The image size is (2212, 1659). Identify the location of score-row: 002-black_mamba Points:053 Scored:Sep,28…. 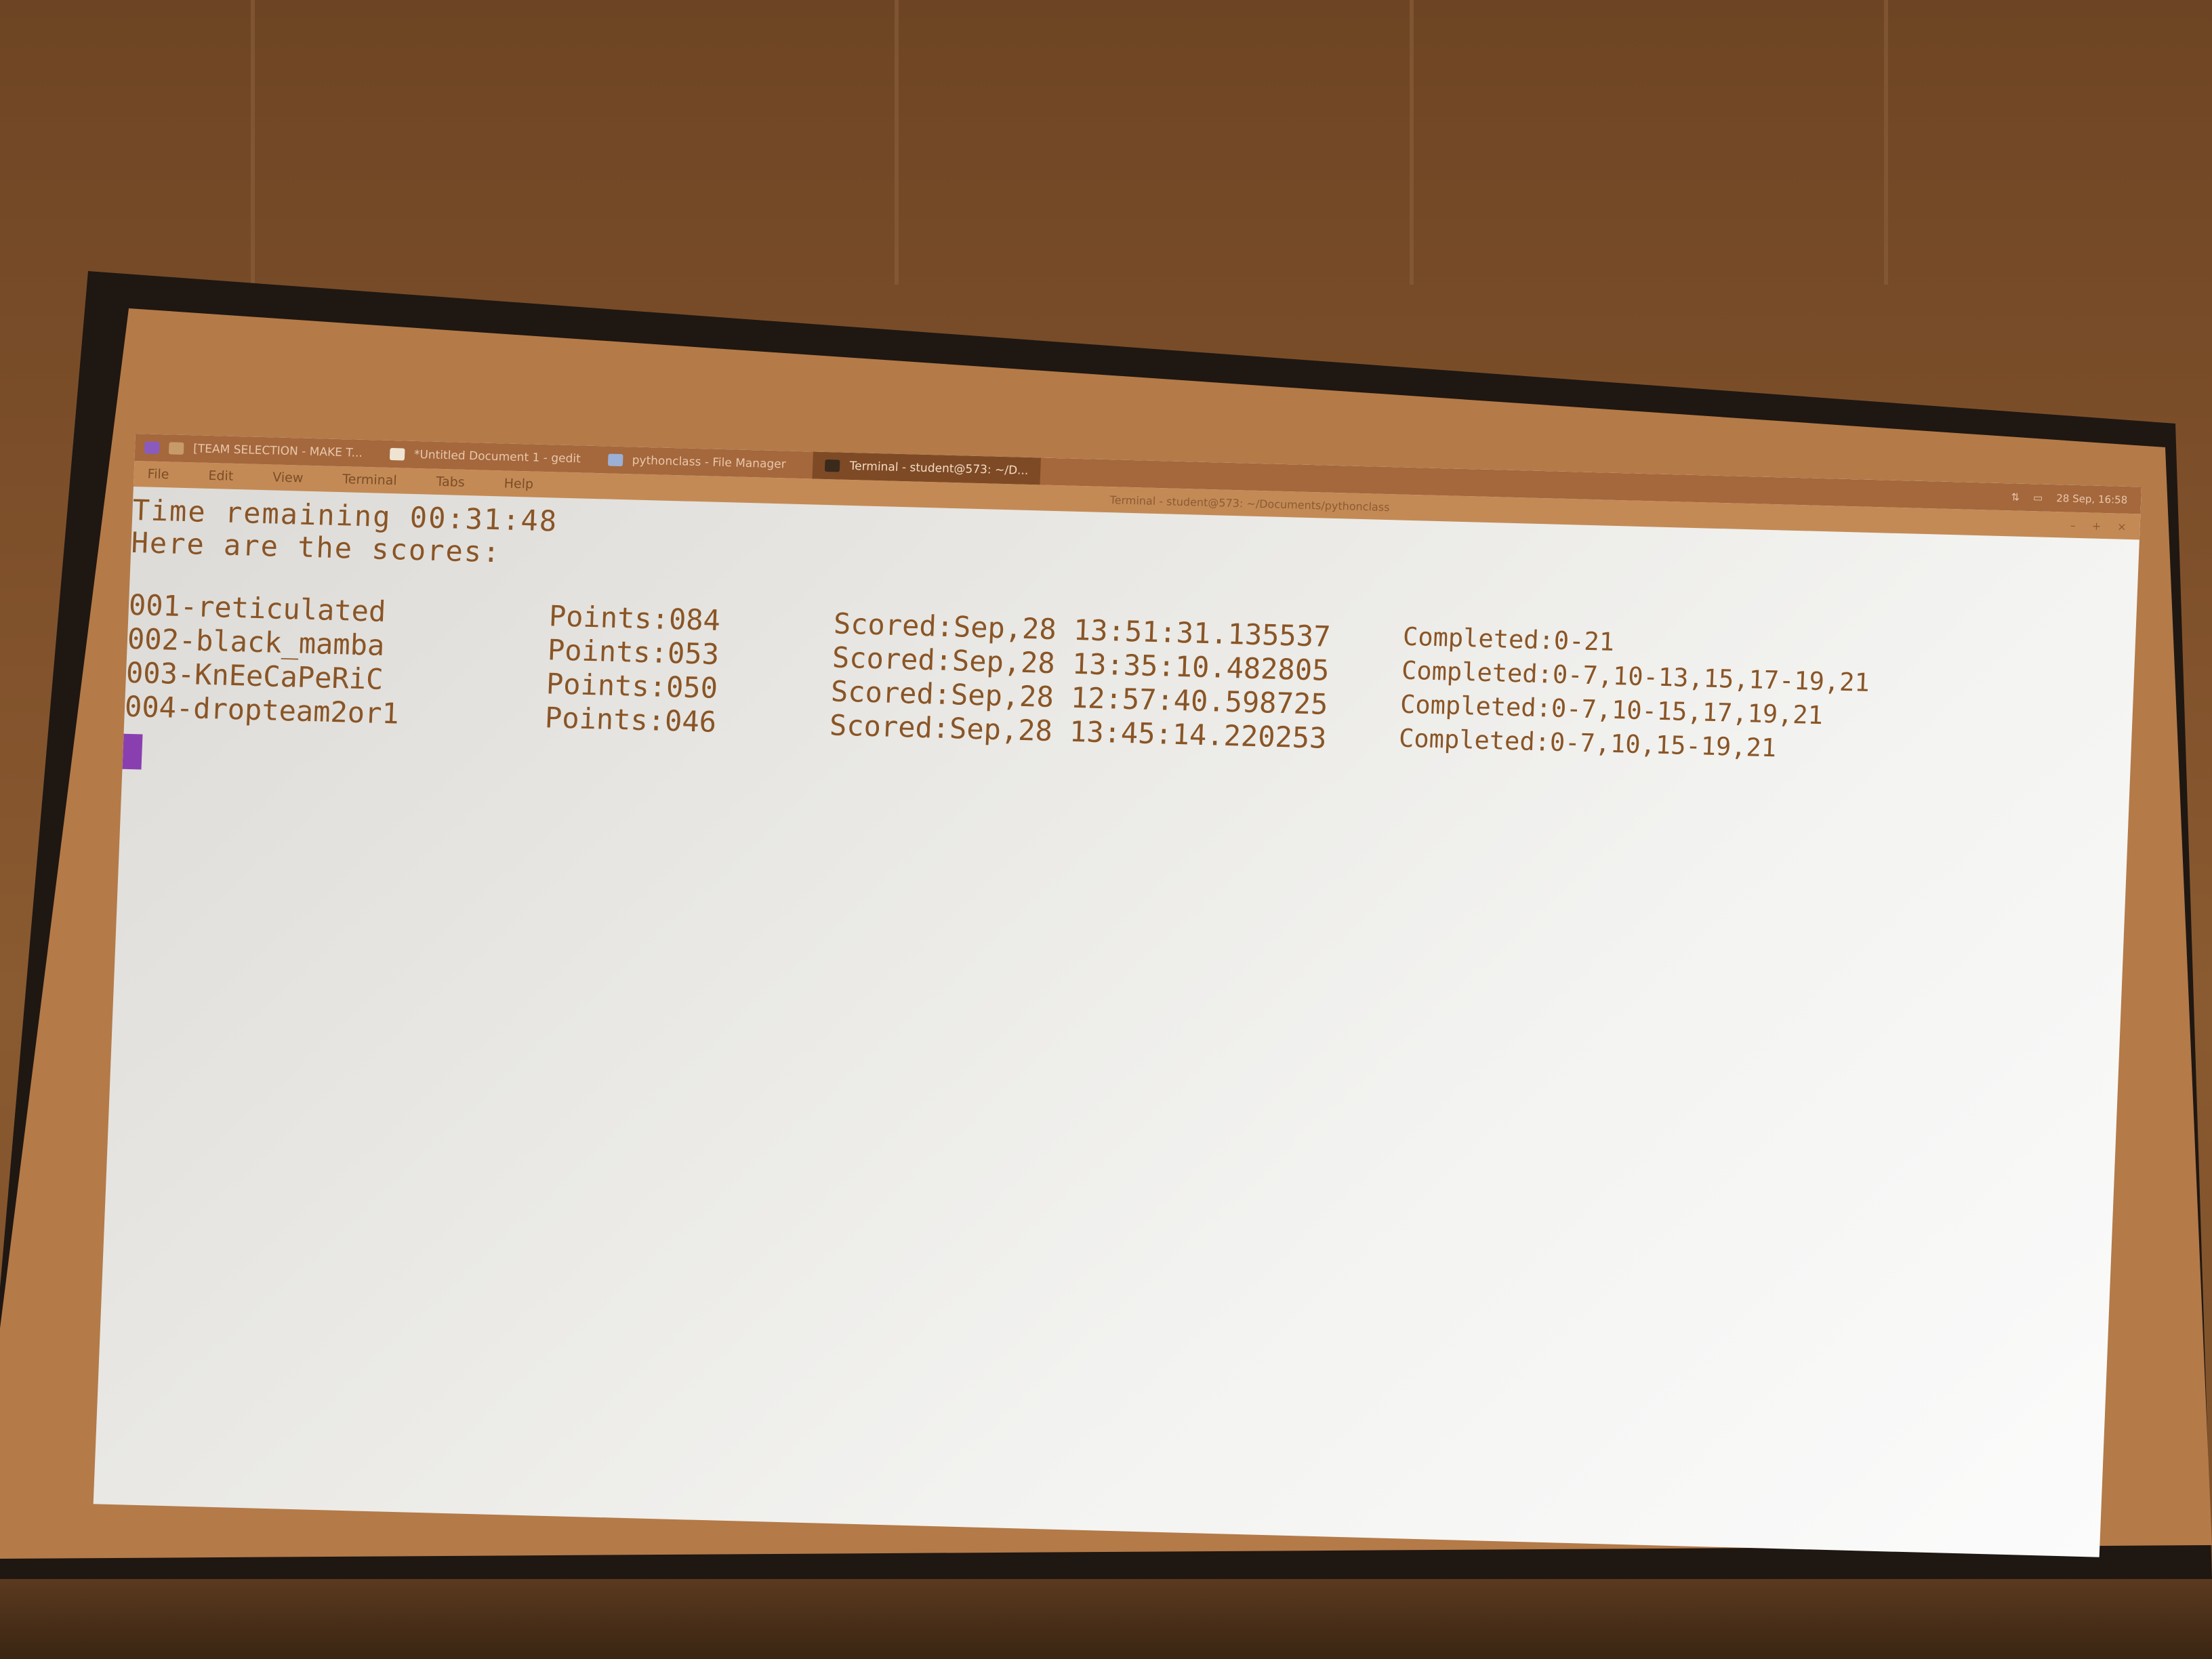
(998, 659).